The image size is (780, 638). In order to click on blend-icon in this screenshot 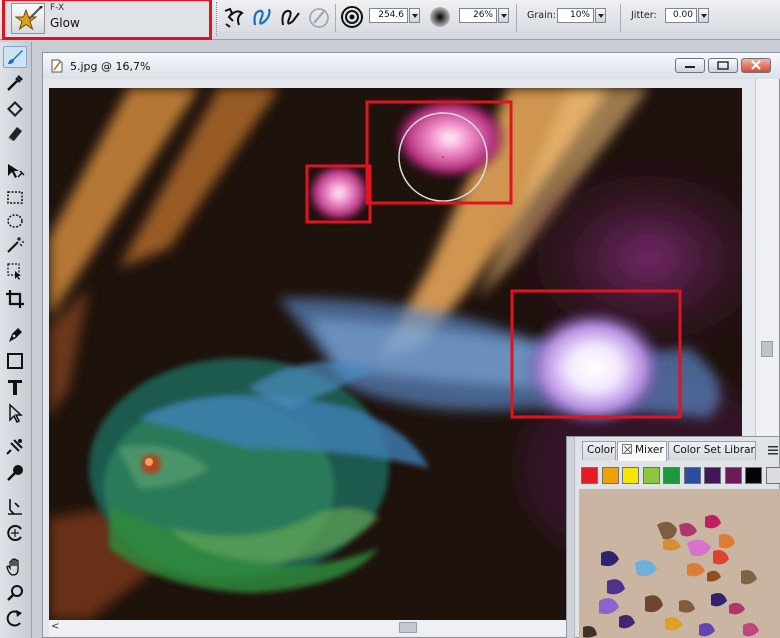, I will do `click(15, 507)`.